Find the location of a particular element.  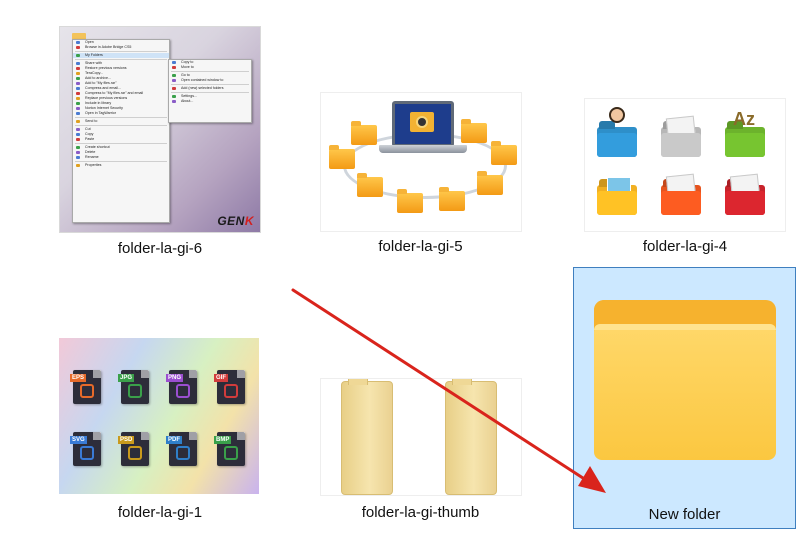

red-arrow-icon is located at coordinates (448, 390).